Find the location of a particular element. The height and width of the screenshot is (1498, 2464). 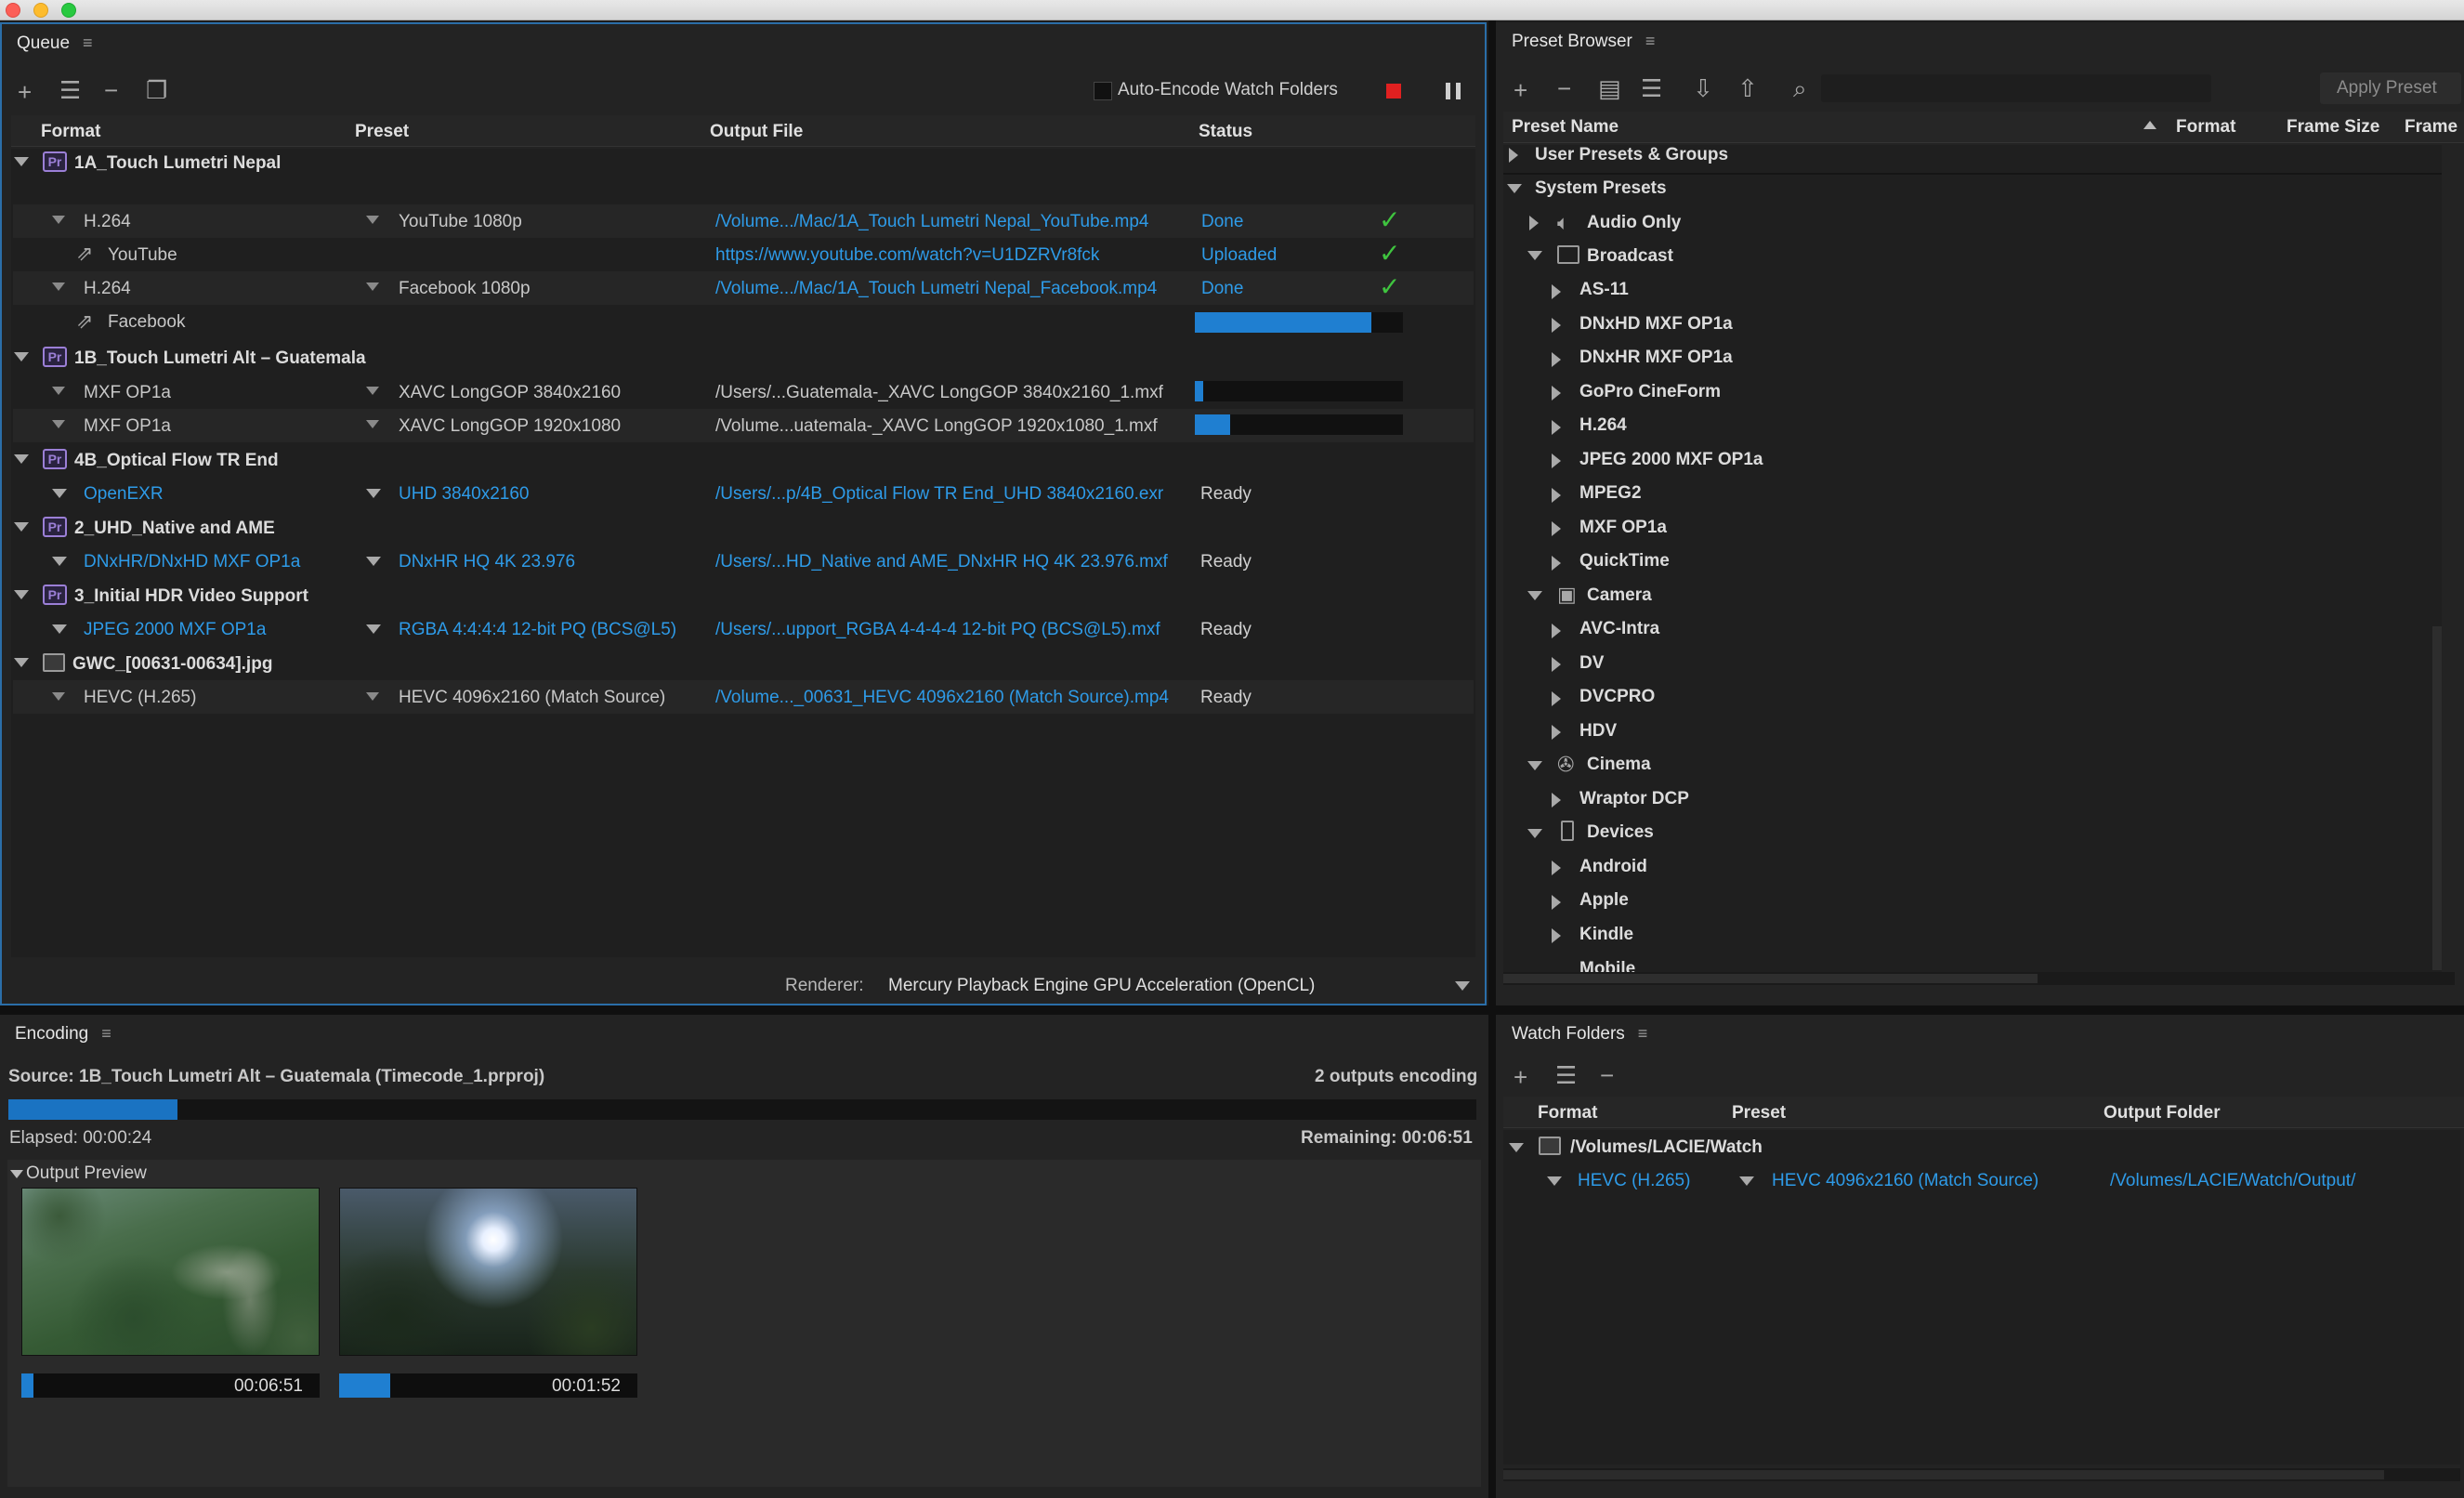

preset-tree-item: GoPro CineForm is located at coordinates (1650, 392).